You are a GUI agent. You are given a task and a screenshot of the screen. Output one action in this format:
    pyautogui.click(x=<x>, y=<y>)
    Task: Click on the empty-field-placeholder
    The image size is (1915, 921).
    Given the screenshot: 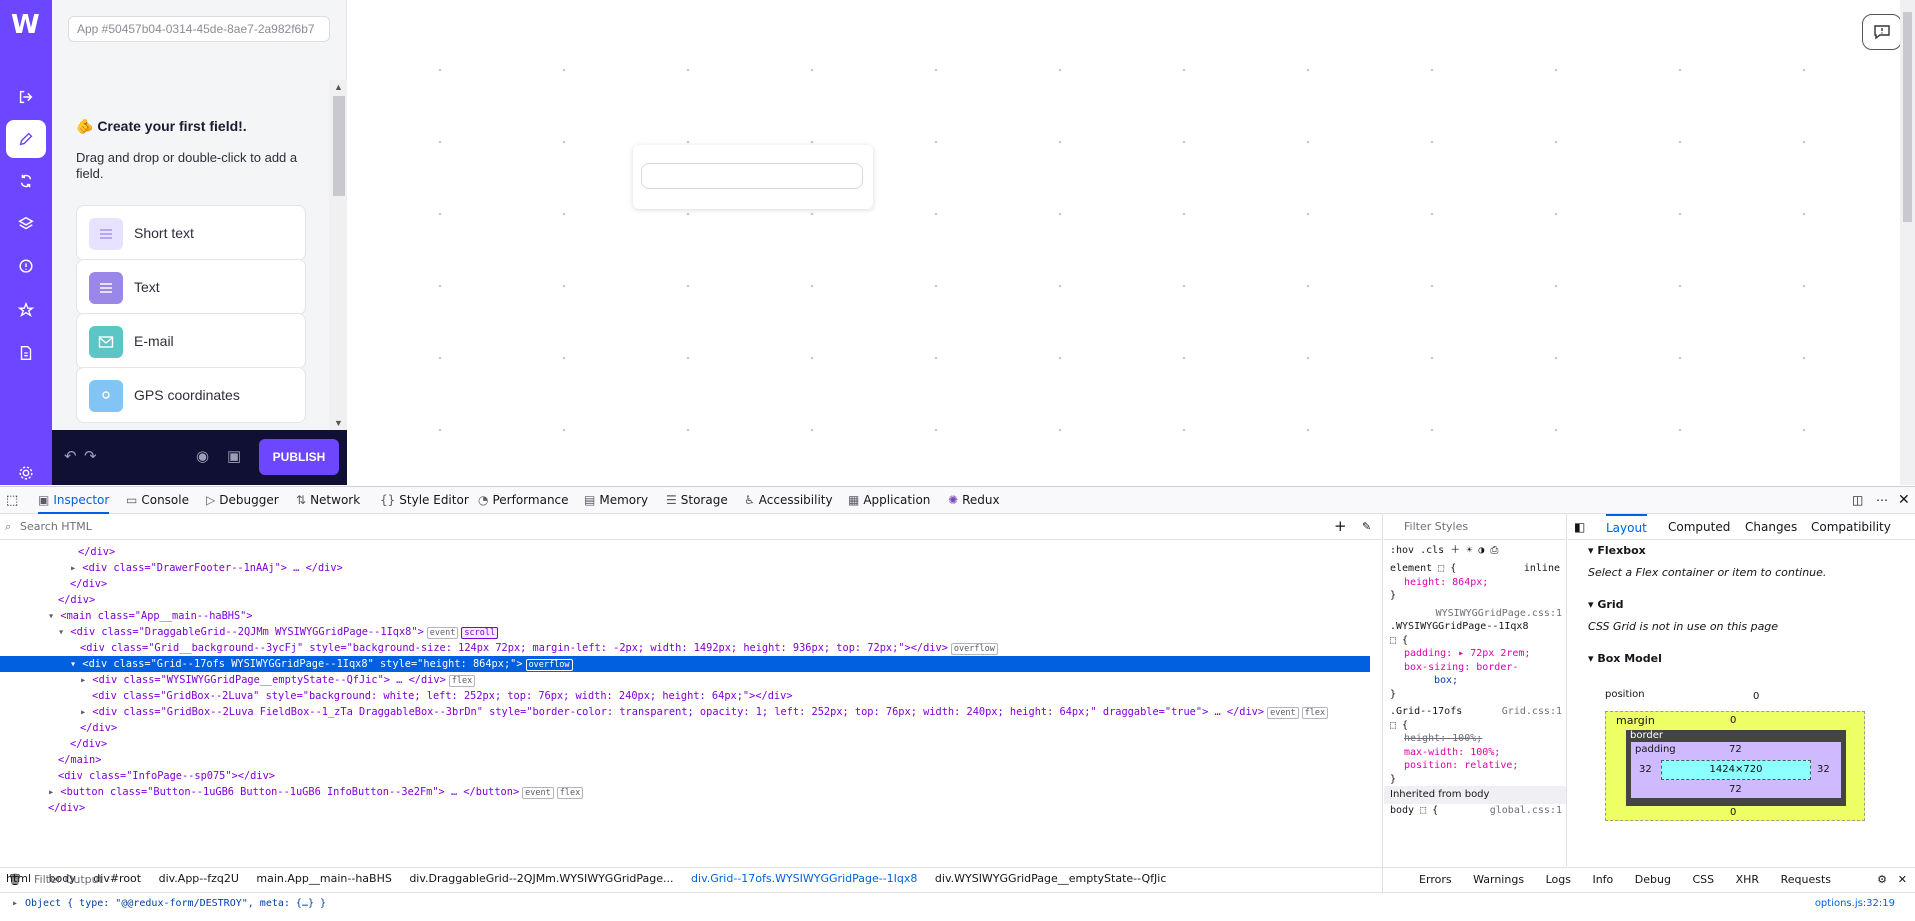 What is the action you would take?
    pyautogui.click(x=752, y=176)
    